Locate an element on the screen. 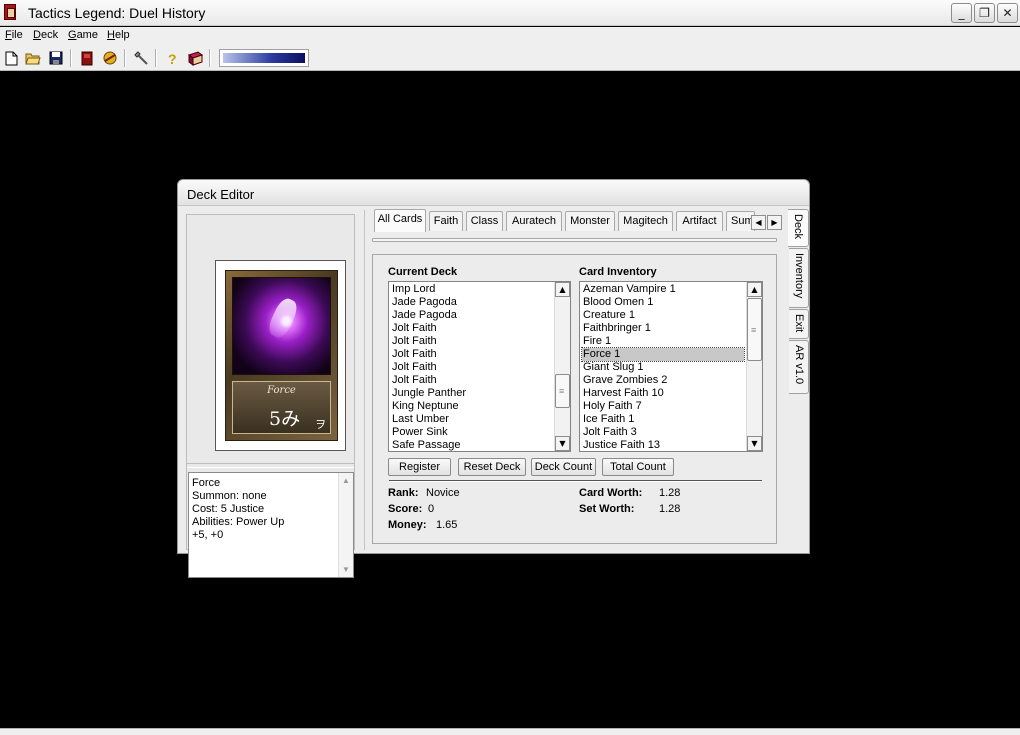 This screenshot has height=735, width=1020. tab-scroll-left-button: ◀ is located at coordinates (758, 222).